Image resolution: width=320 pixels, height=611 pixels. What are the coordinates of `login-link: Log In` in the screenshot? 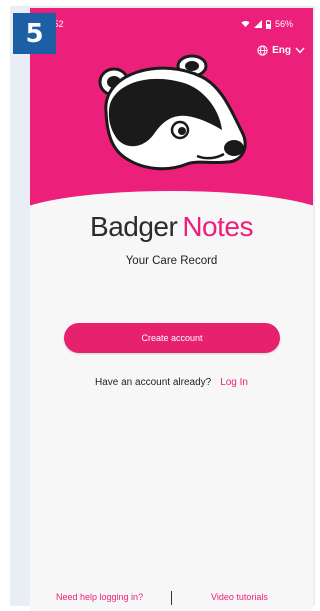 It's located at (234, 382).